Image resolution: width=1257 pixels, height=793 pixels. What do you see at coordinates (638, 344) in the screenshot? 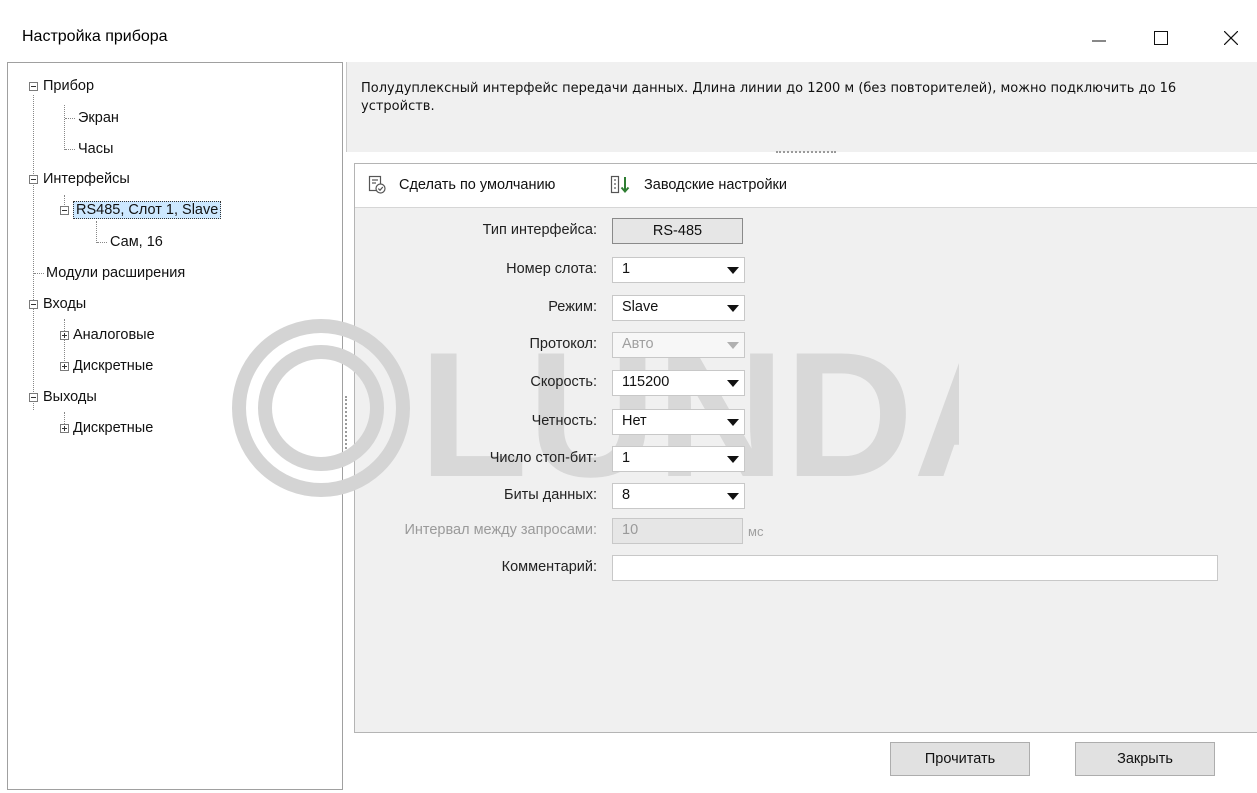
I see `protocol-value: Авто` at bounding box center [638, 344].